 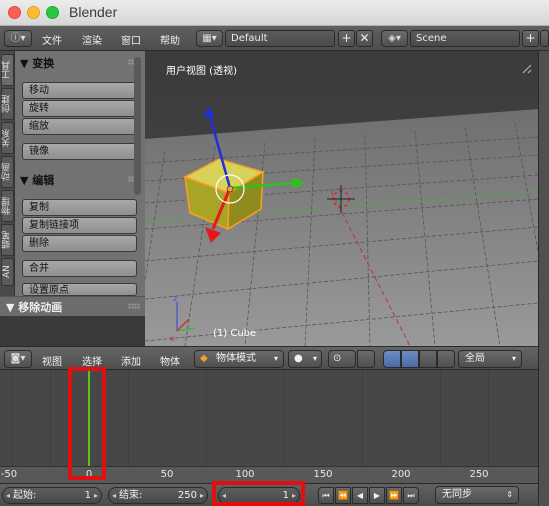 What do you see at coordinates (52, 12) in the screenshot?
I see `zoom-window-button` at bounding box center [52, 12].